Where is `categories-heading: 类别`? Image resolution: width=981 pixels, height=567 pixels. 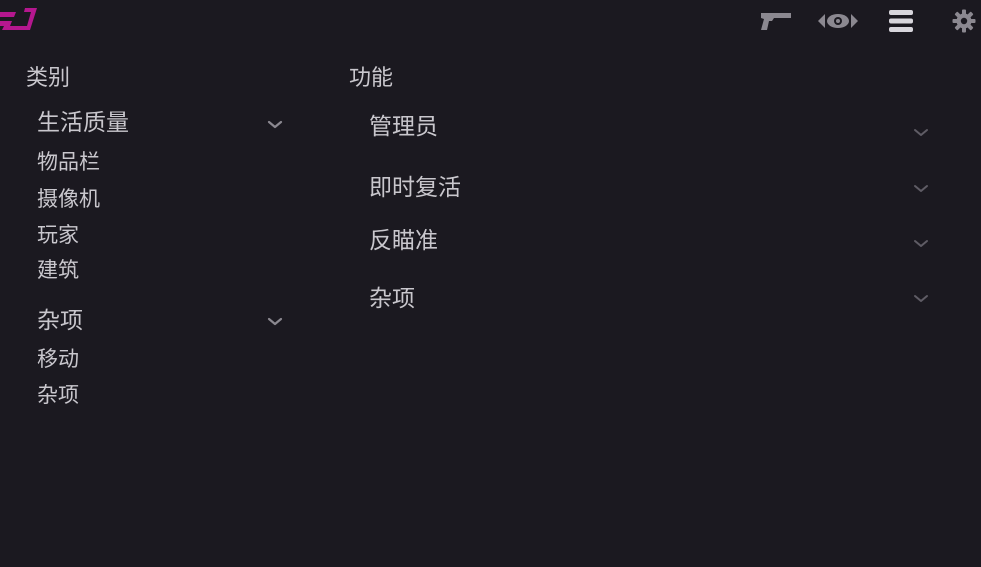 categories-heading: 类别 is located at coordinates (48, 78).